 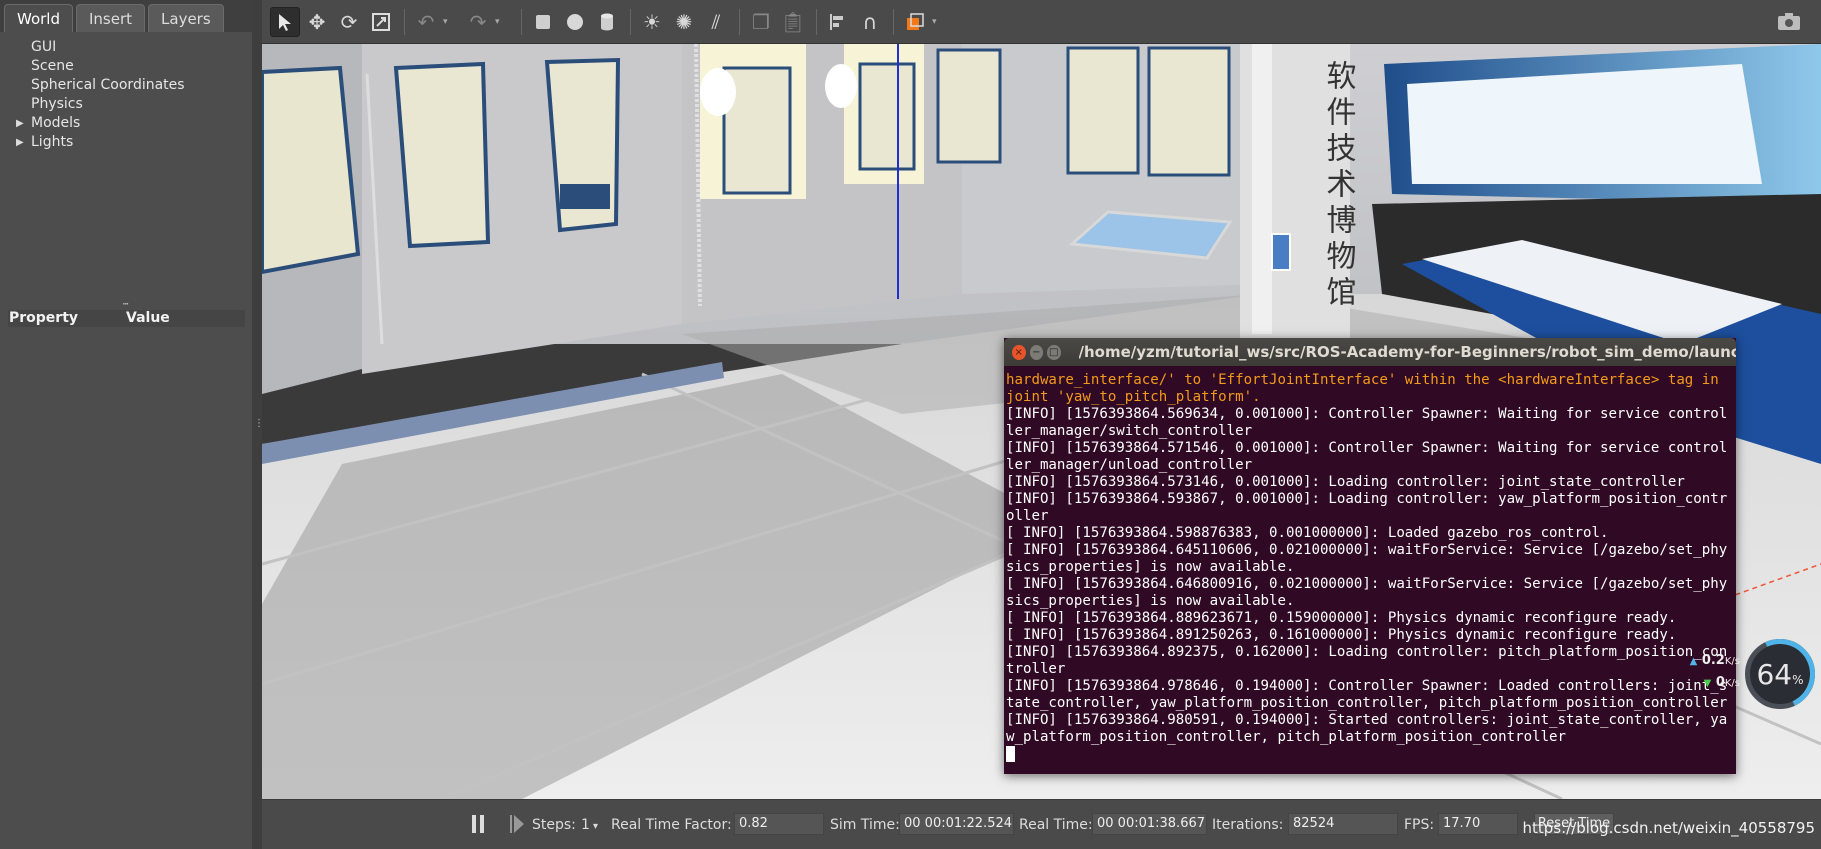 I want to click on tree-item-physics: Physics, so click(x=126, y=104).